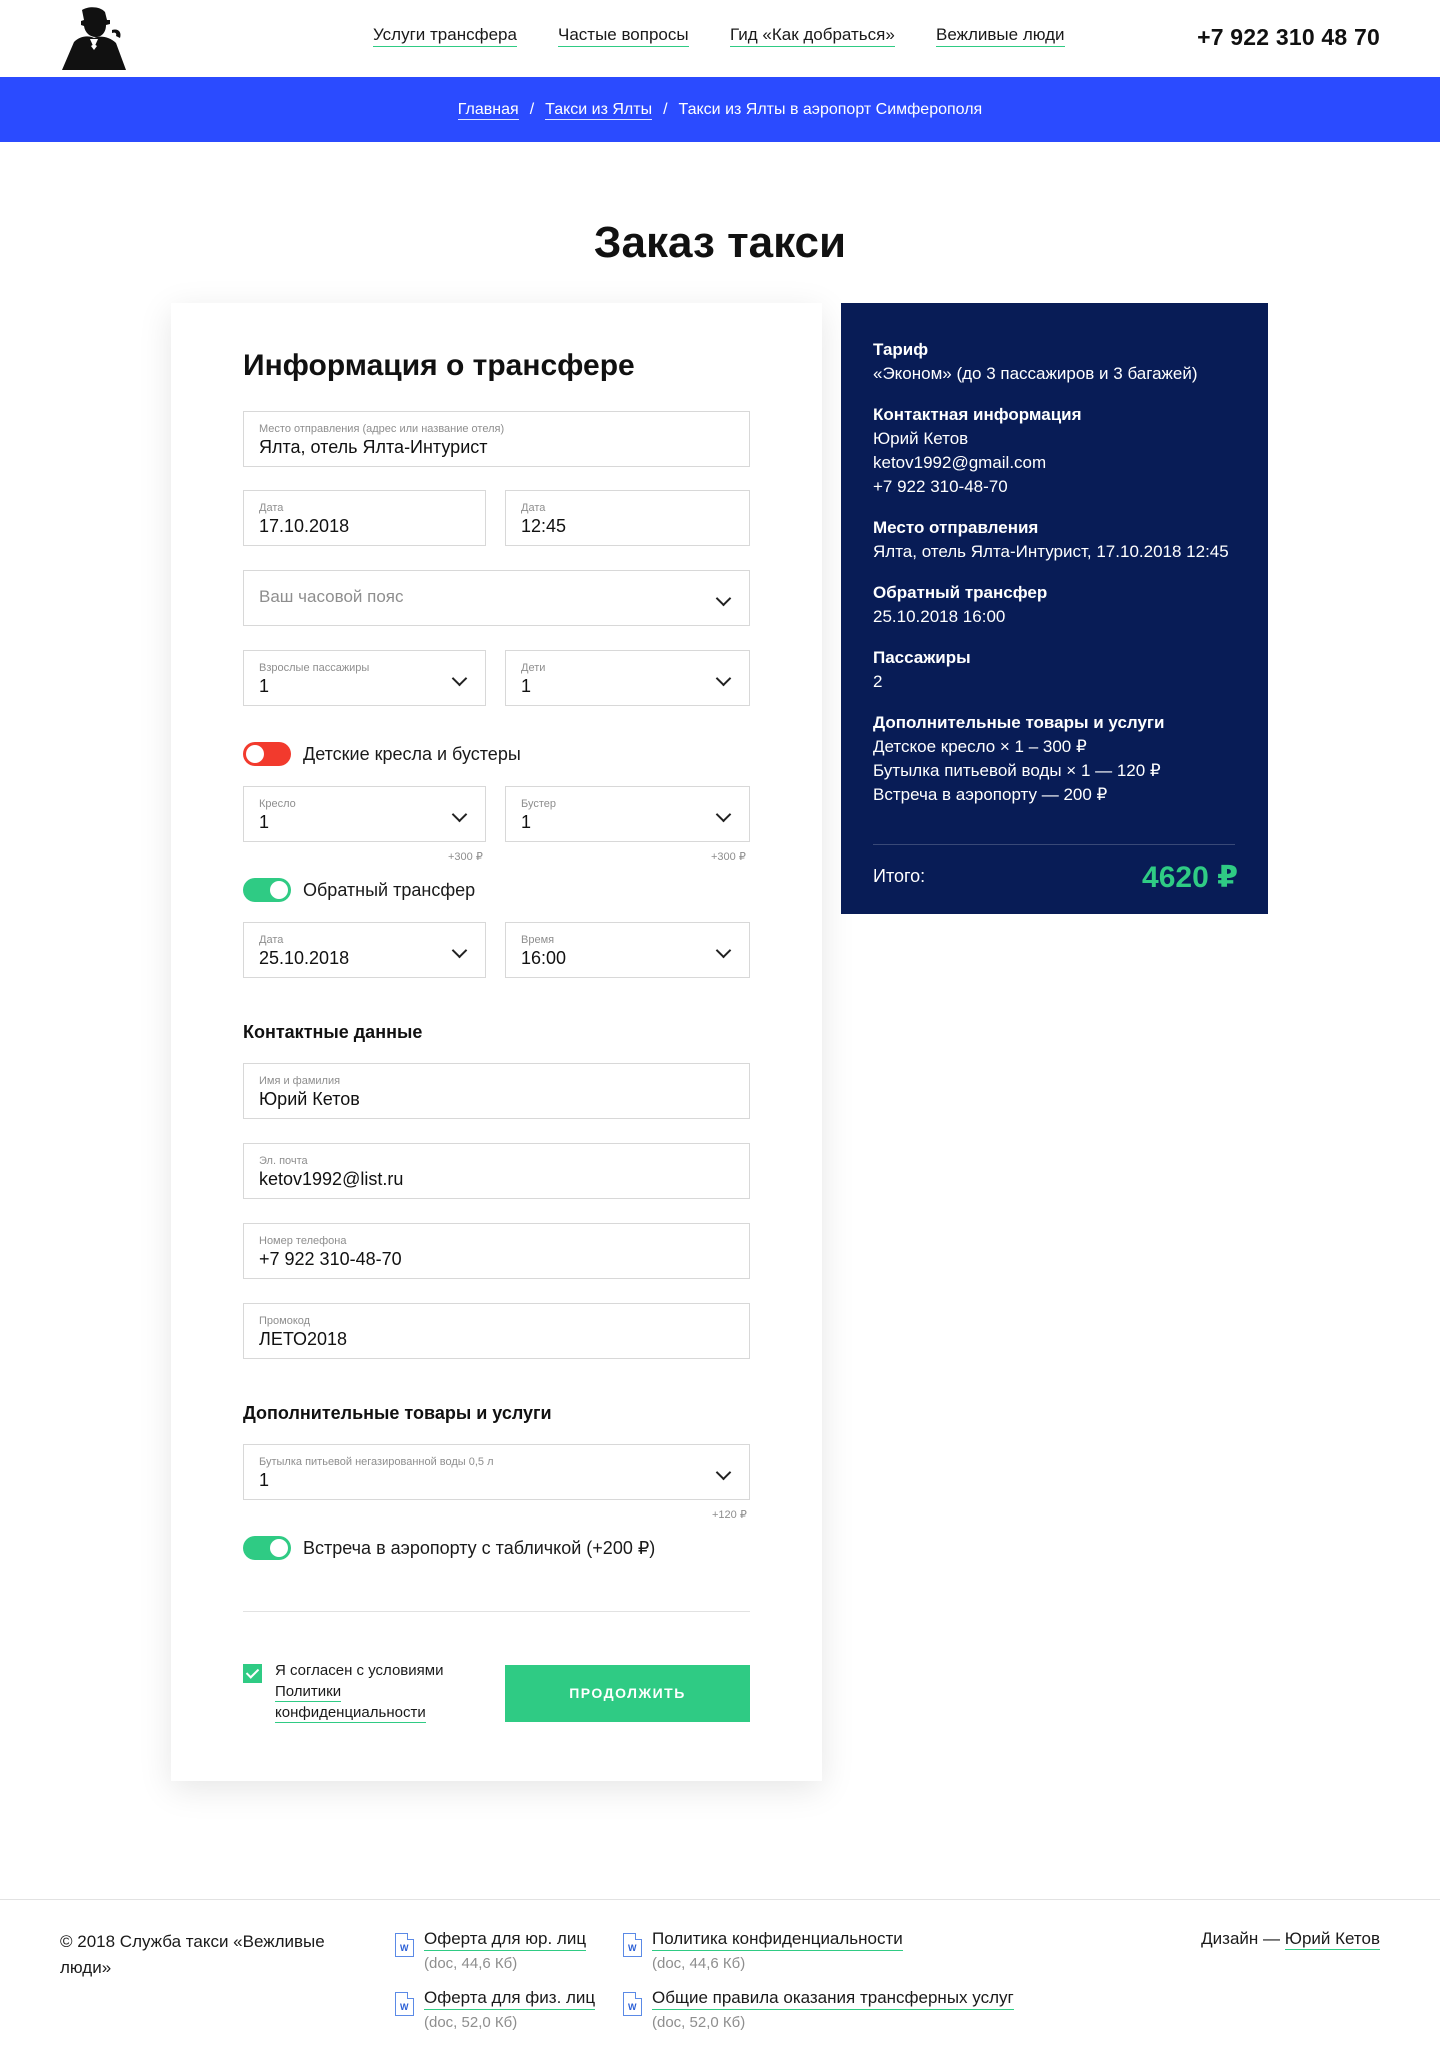 This screenshot has height=2064, width=1440. I want to click on page-title: Заказ такси, so click(720, 242).